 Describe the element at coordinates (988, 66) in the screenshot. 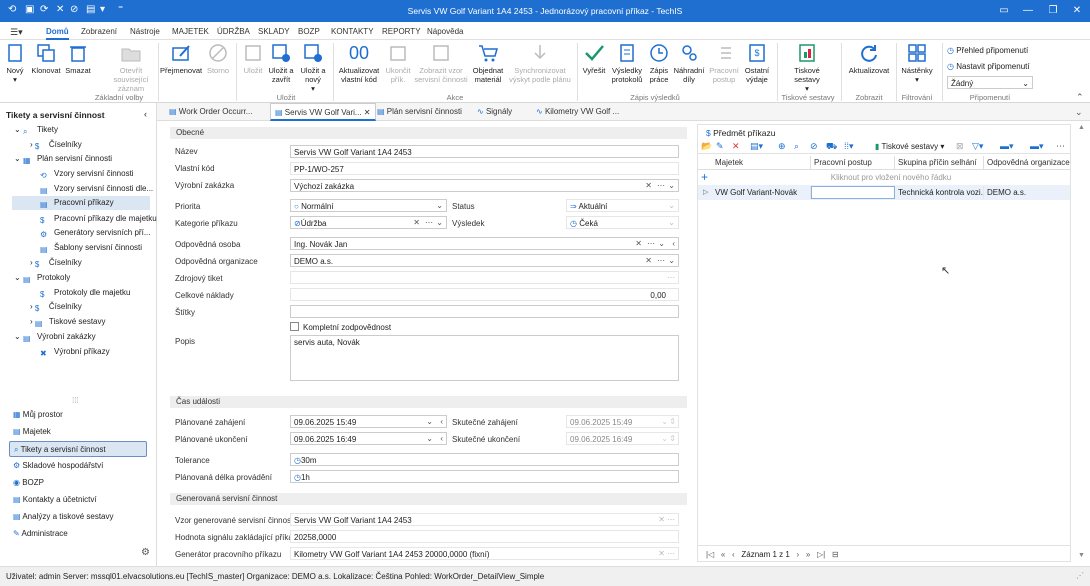

I see `set-reminder-button: ◷ Nastavit připomenutí` at that location.